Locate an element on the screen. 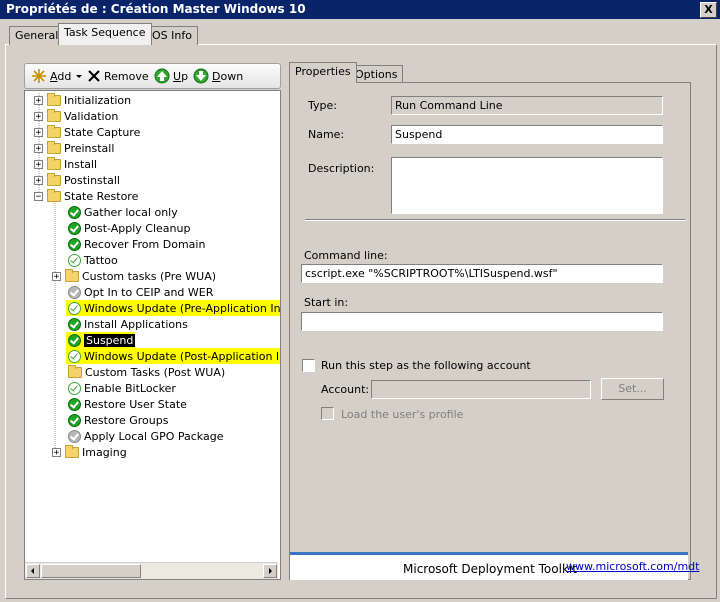 The image size is (720, 602). folder-open-icon is located at coordinates (54, 195).